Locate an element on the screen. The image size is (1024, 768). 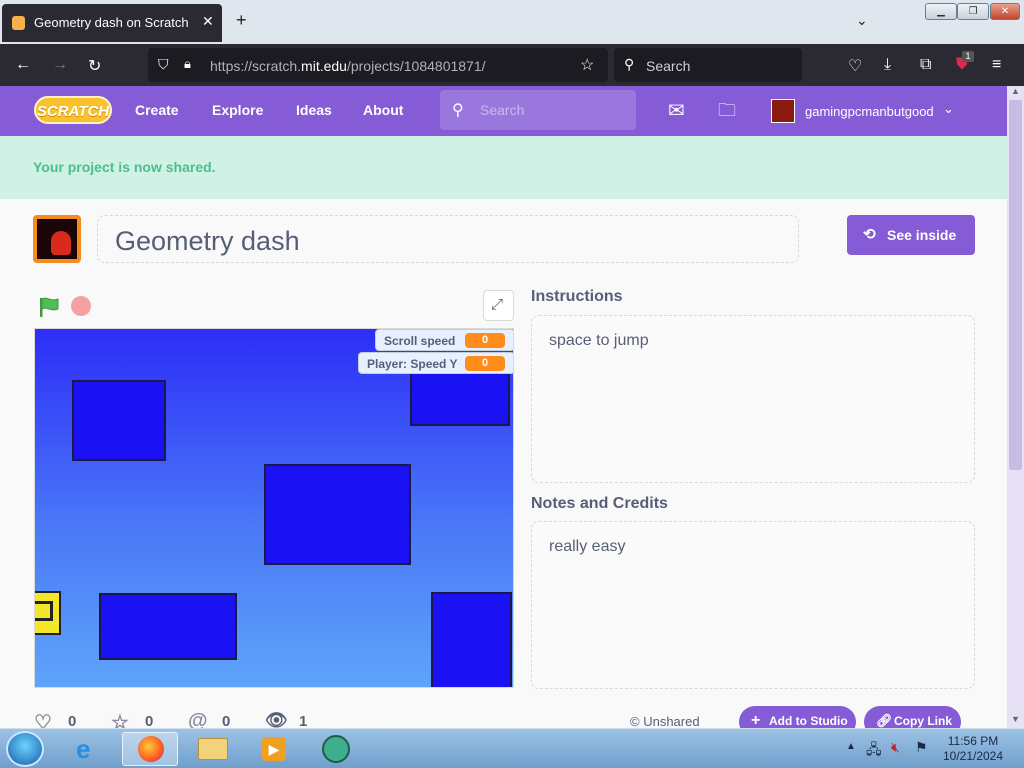
scratch-search-input: ⚲ Search is located at coordinates (538, 110).